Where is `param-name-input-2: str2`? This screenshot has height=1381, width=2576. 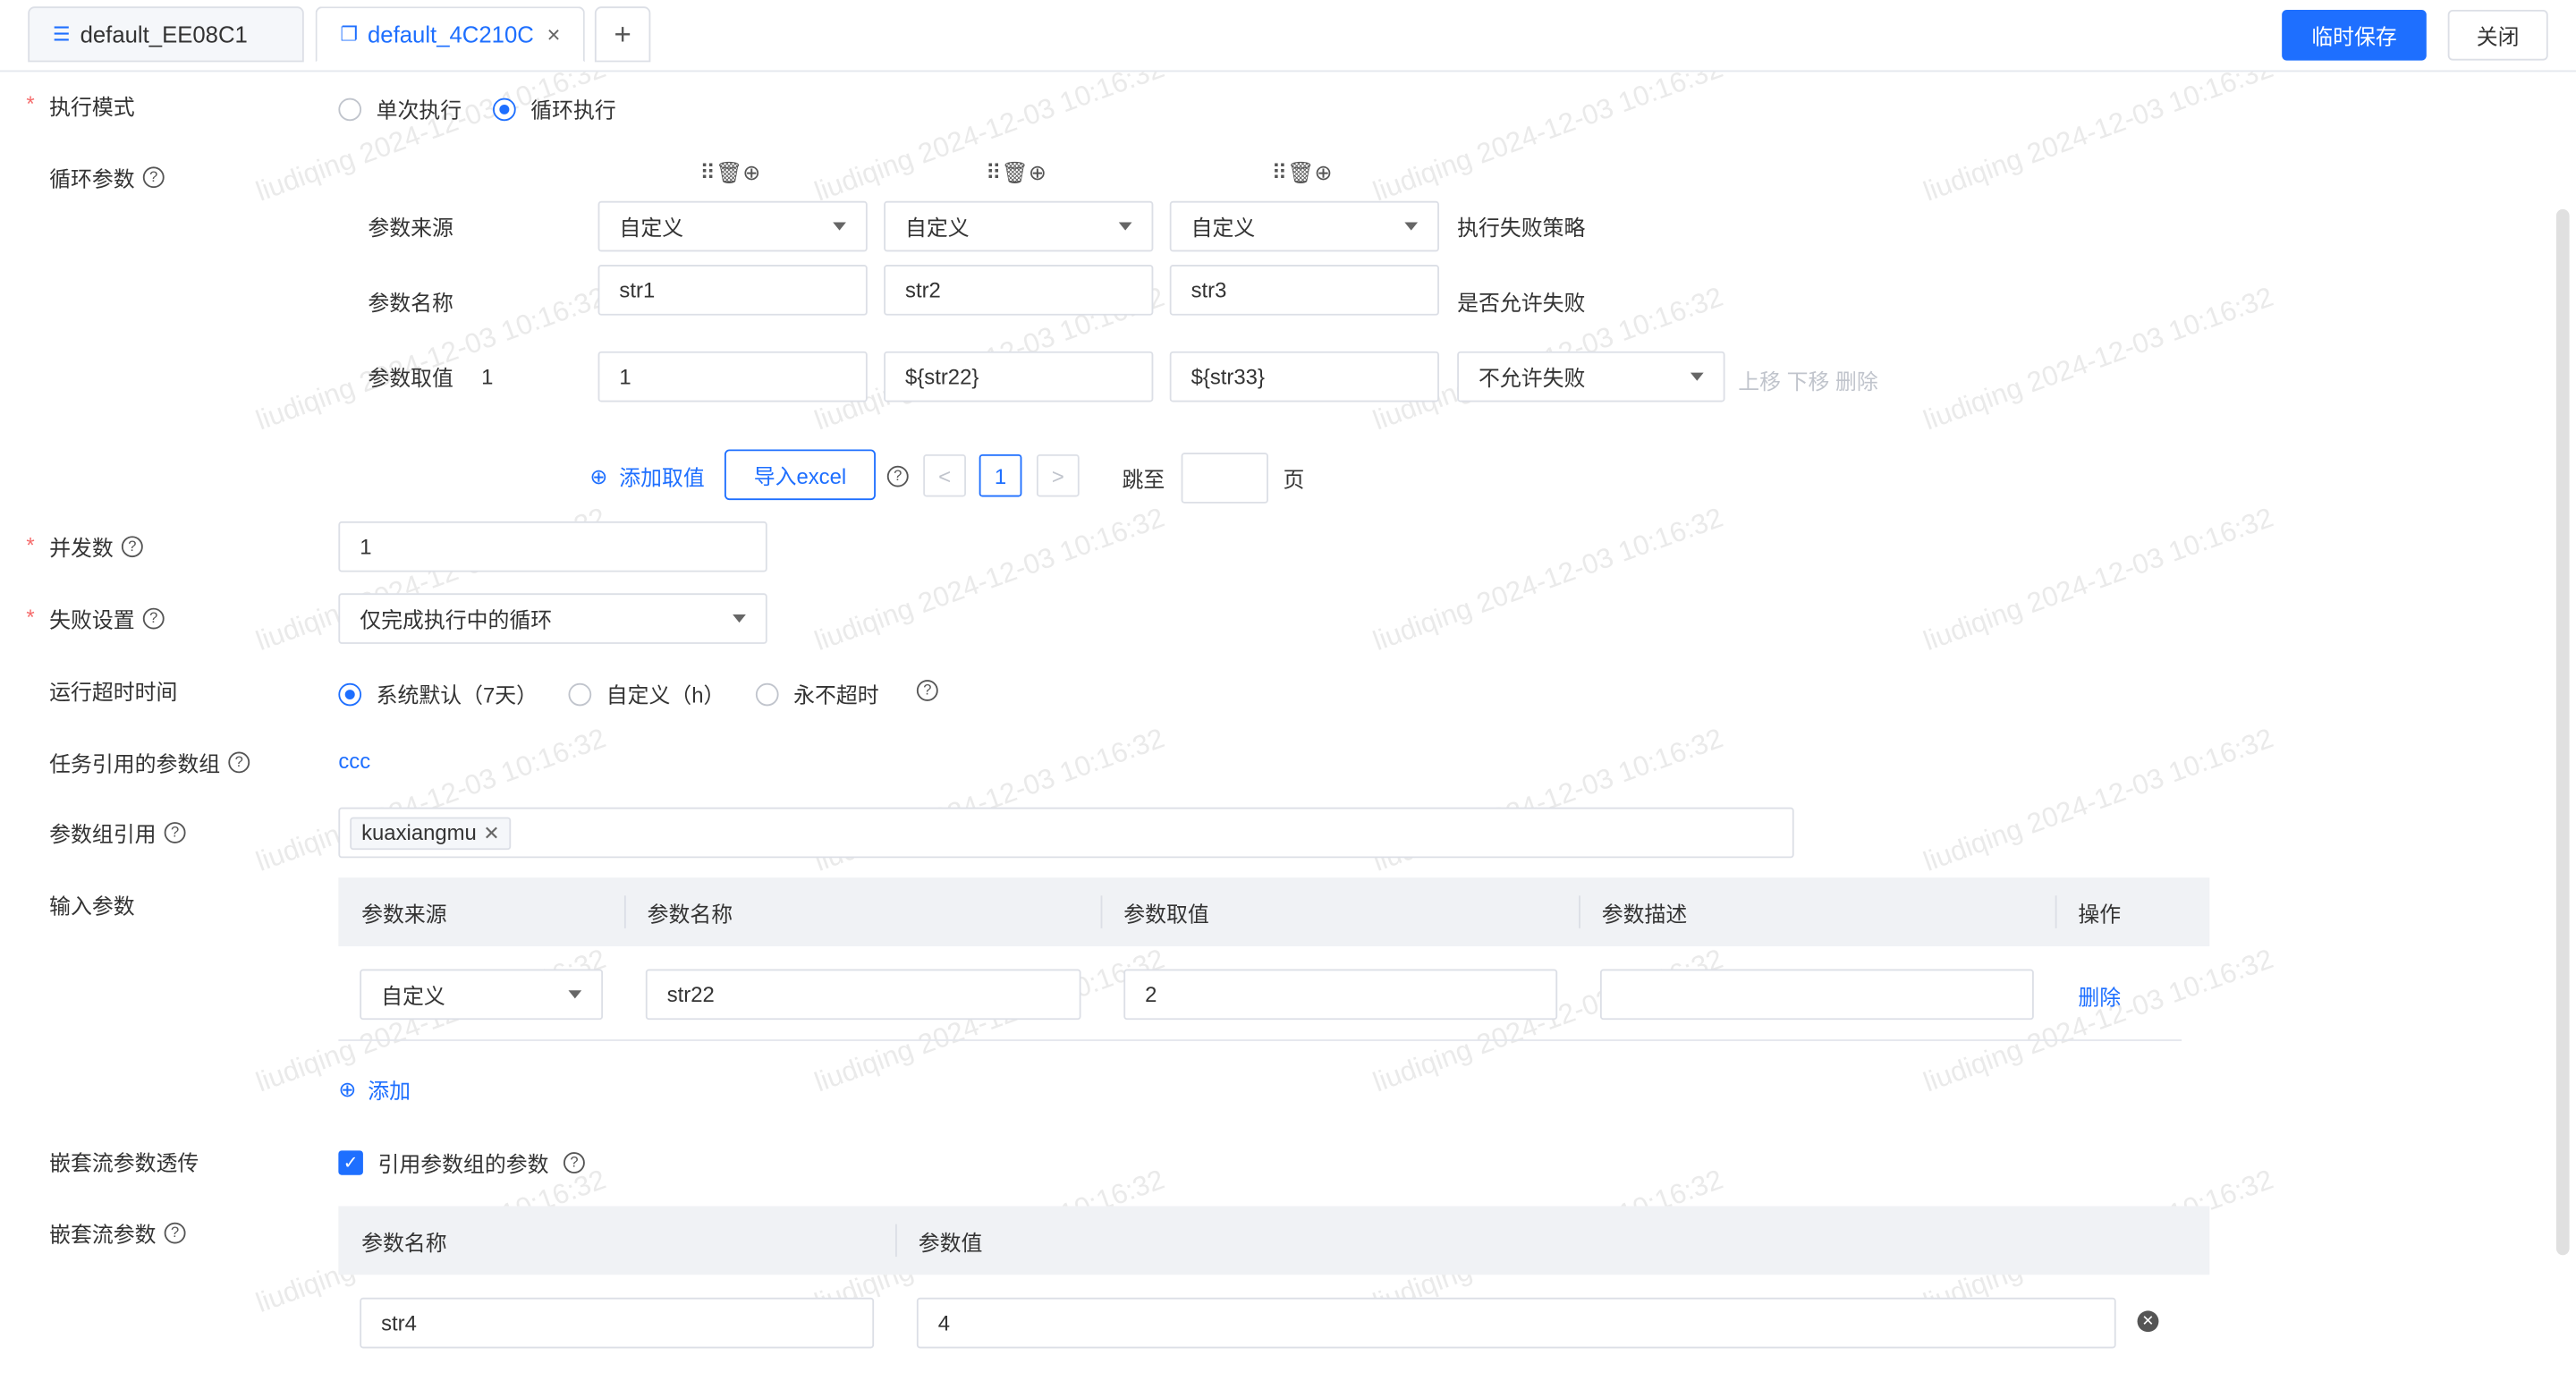 param-name-input-2: str2 is located at coordinates (1019, 290).